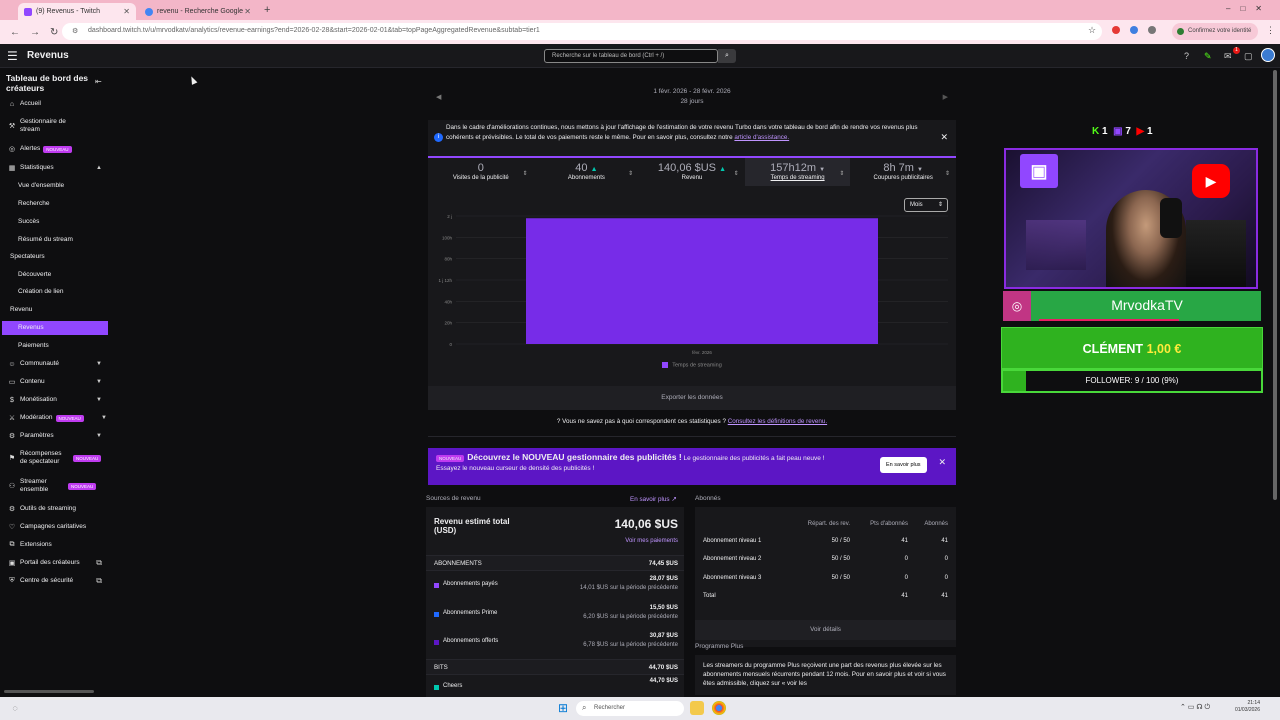 Image resolution: width=1280 pixels, height=720 pixels. I want to click on sidebar-item-recompenses: ⚑ Récompenses de spectateur NOUVEAU, so click(55, 458).